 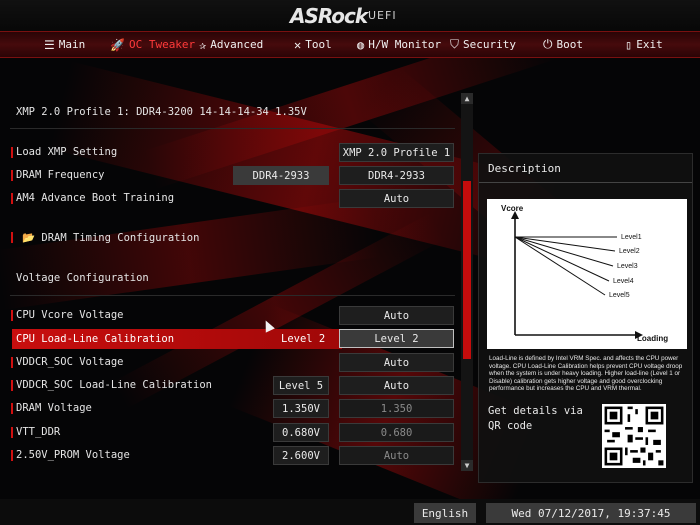 What do you see at coordinates (301, 455) in the screenshot?
I see `prom-voltage-current: 2.600V` at bounding box center [301, 455].